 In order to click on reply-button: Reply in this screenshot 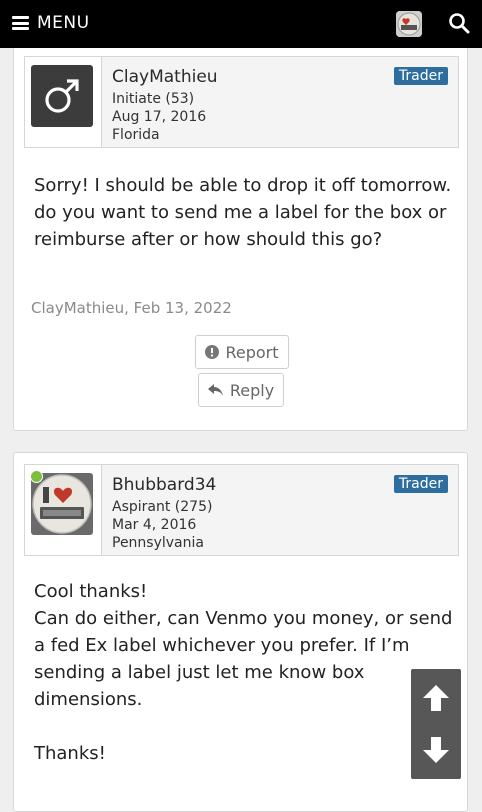, I will do `click(241, 390)`.